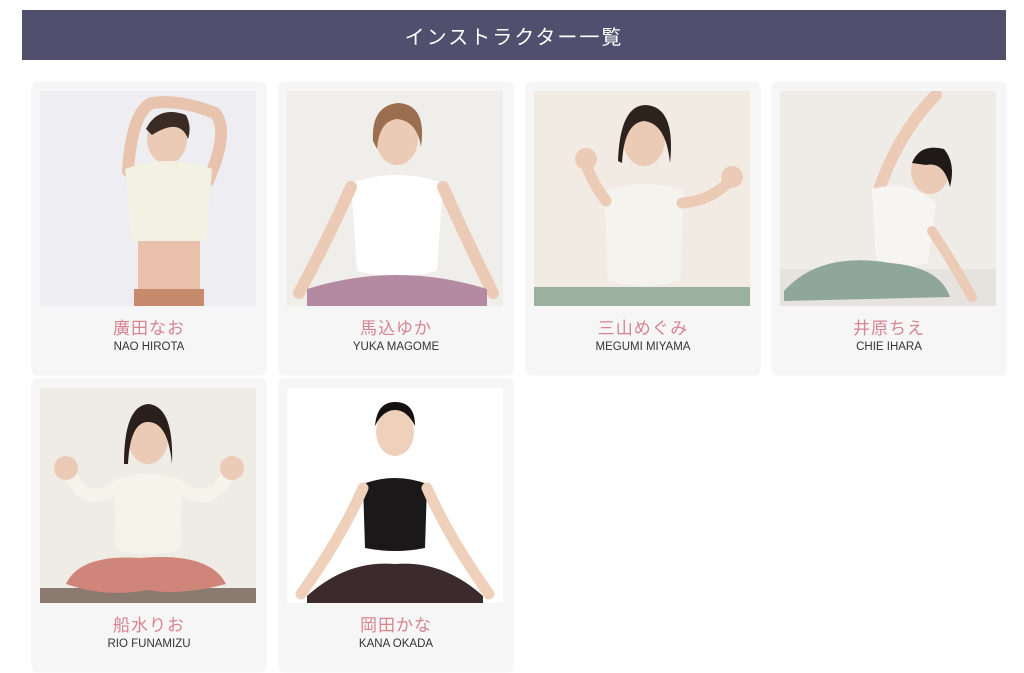 The width and height of the screenshot is (1024, 673). Describe the element at coordinates (643, 329) in the screenshot. I see `instructor-name-ja: 三山めぐみ` at that location.